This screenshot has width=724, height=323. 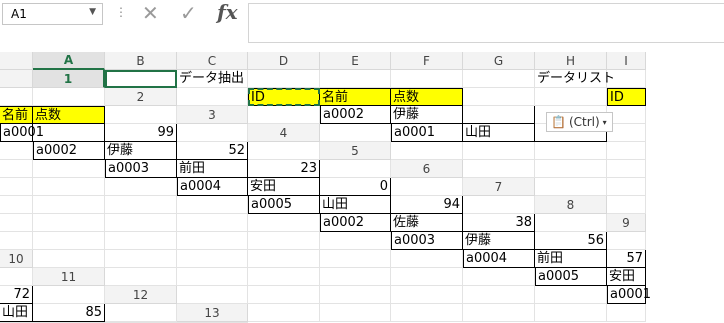 I want to click on datalist-cell: 52, so click(x=212, y=151).